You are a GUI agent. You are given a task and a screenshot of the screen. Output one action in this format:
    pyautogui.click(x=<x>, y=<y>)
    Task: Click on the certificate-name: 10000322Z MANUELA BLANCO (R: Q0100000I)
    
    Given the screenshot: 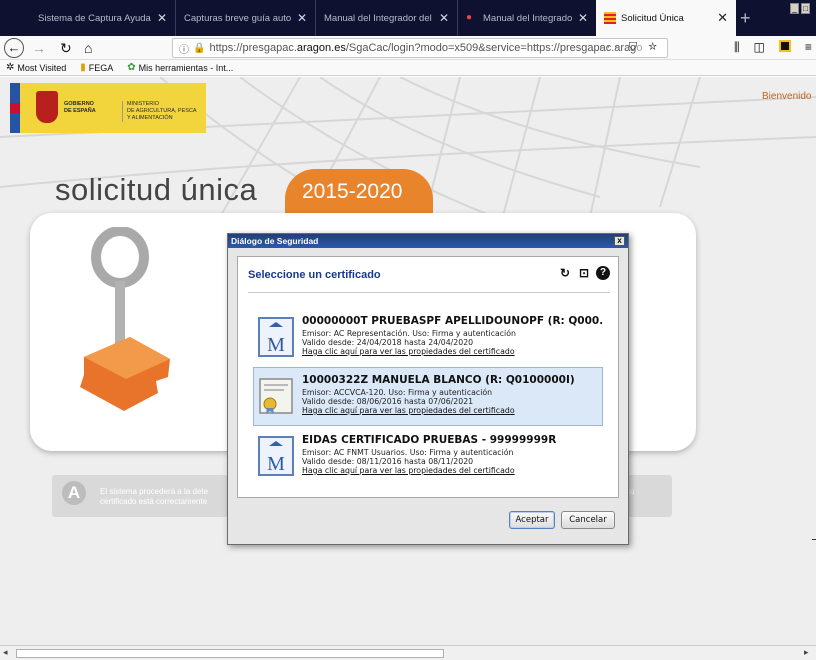 What is the action you would take?
    pyautogui.click(x=438, y=380)
    